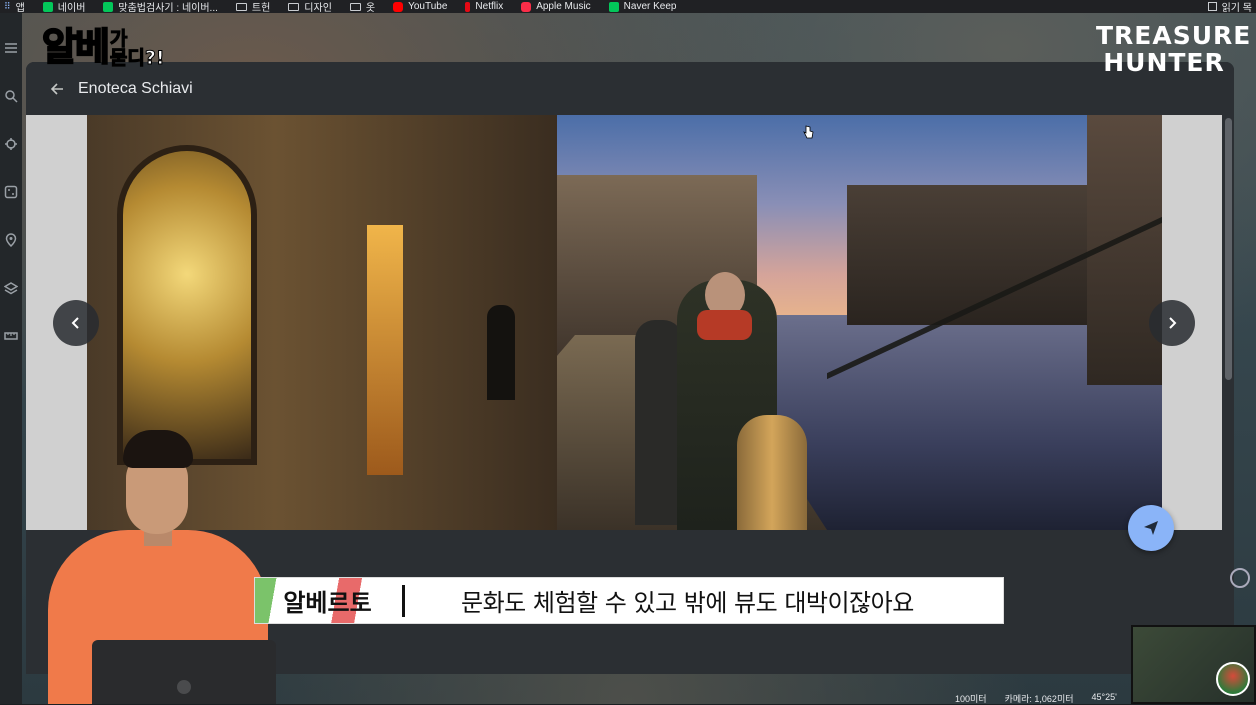 Image resolution: width=1256 pixels, height=705 pixels. I want to click on bookmark-folder-design: 디자인, so click(310, 7).